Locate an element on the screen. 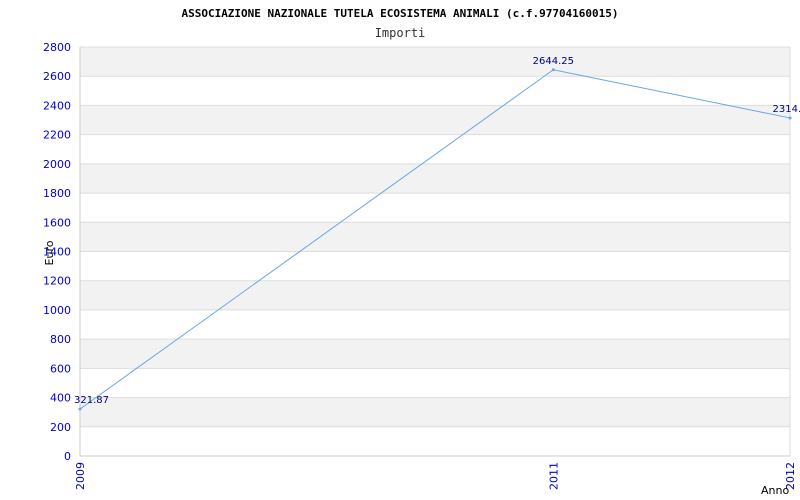 Image resolution: width=800 pixels, height=500 pixels. x-tick-label: 2009 is located at coordinates (80, 476).